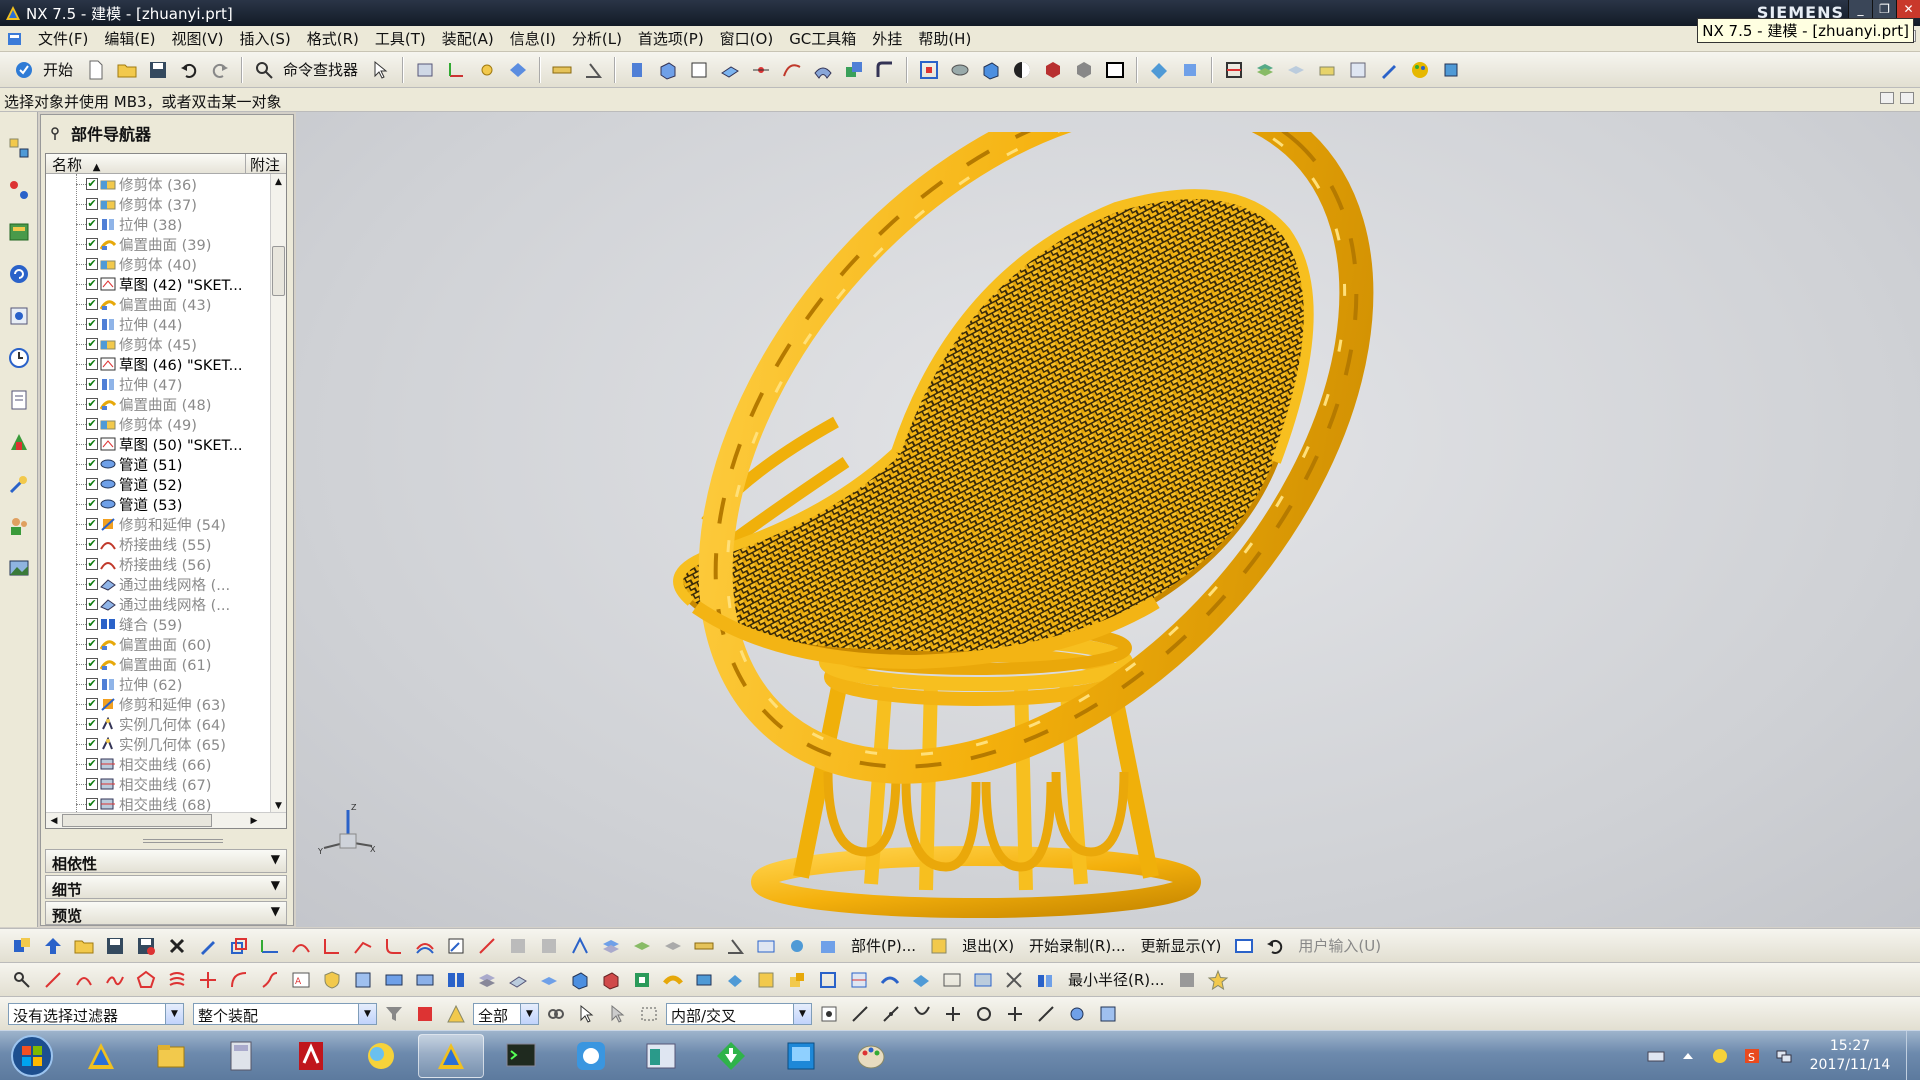 The width and height of the screenshot is (1920, 1080). I want to click on deselect-icon, so click(618, 1014).